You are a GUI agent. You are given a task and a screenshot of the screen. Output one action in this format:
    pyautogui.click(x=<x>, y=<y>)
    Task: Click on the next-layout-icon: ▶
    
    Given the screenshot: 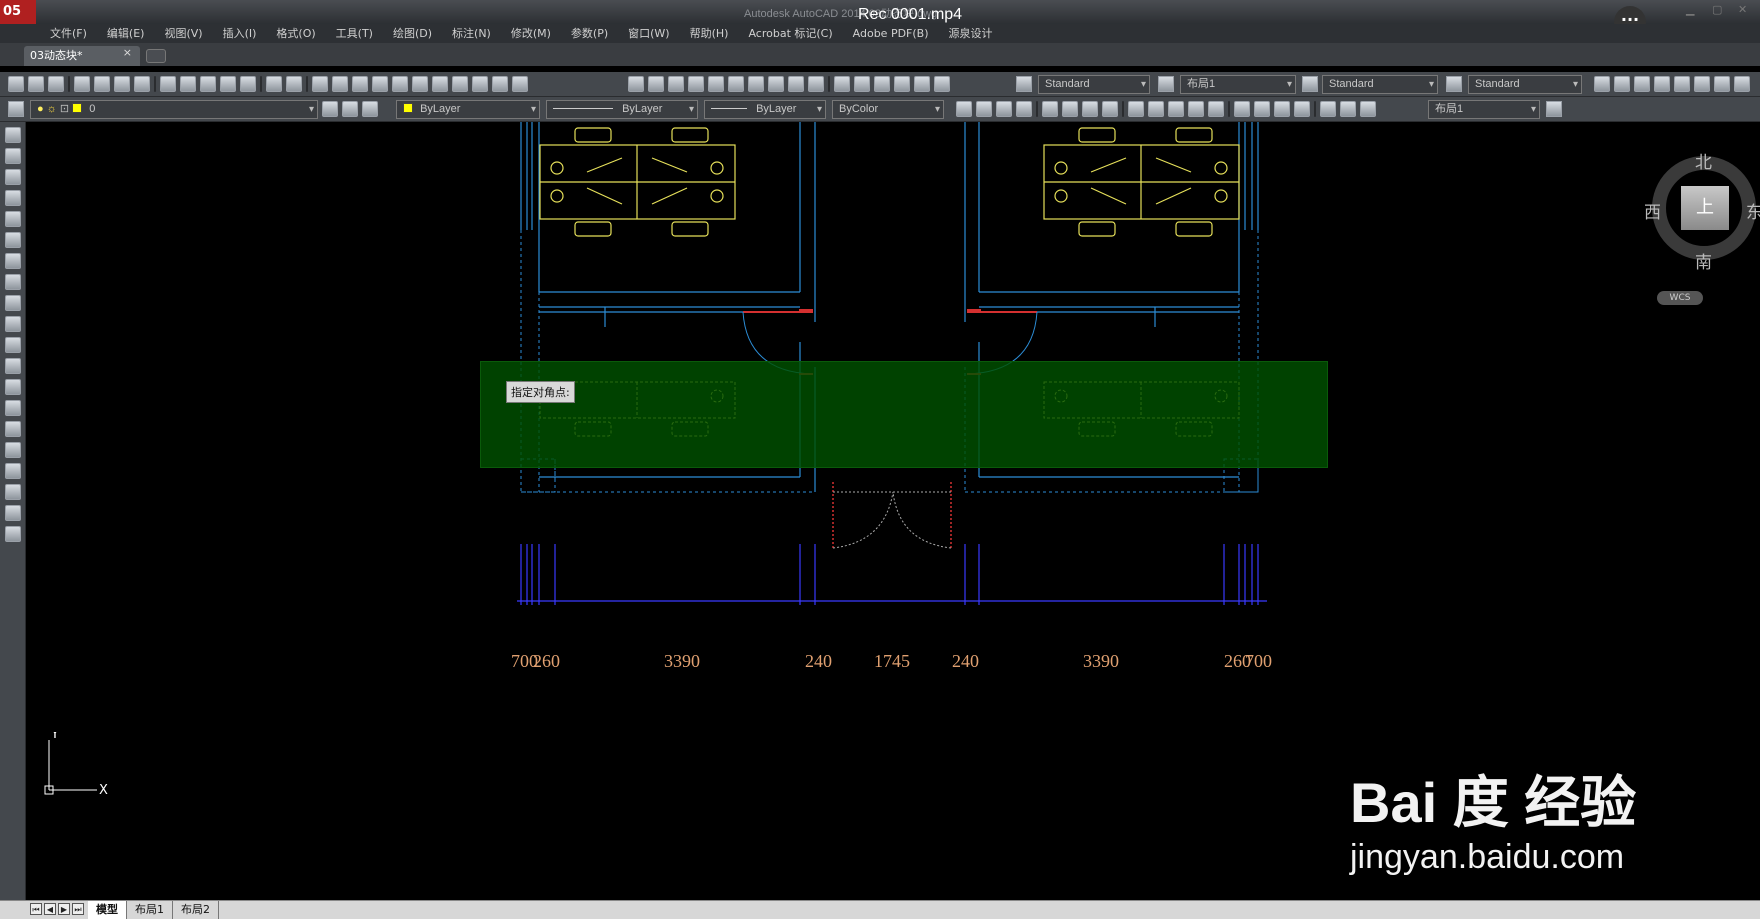 What is the action you would take?
    pyautogui.click(x=64, y=909)
    